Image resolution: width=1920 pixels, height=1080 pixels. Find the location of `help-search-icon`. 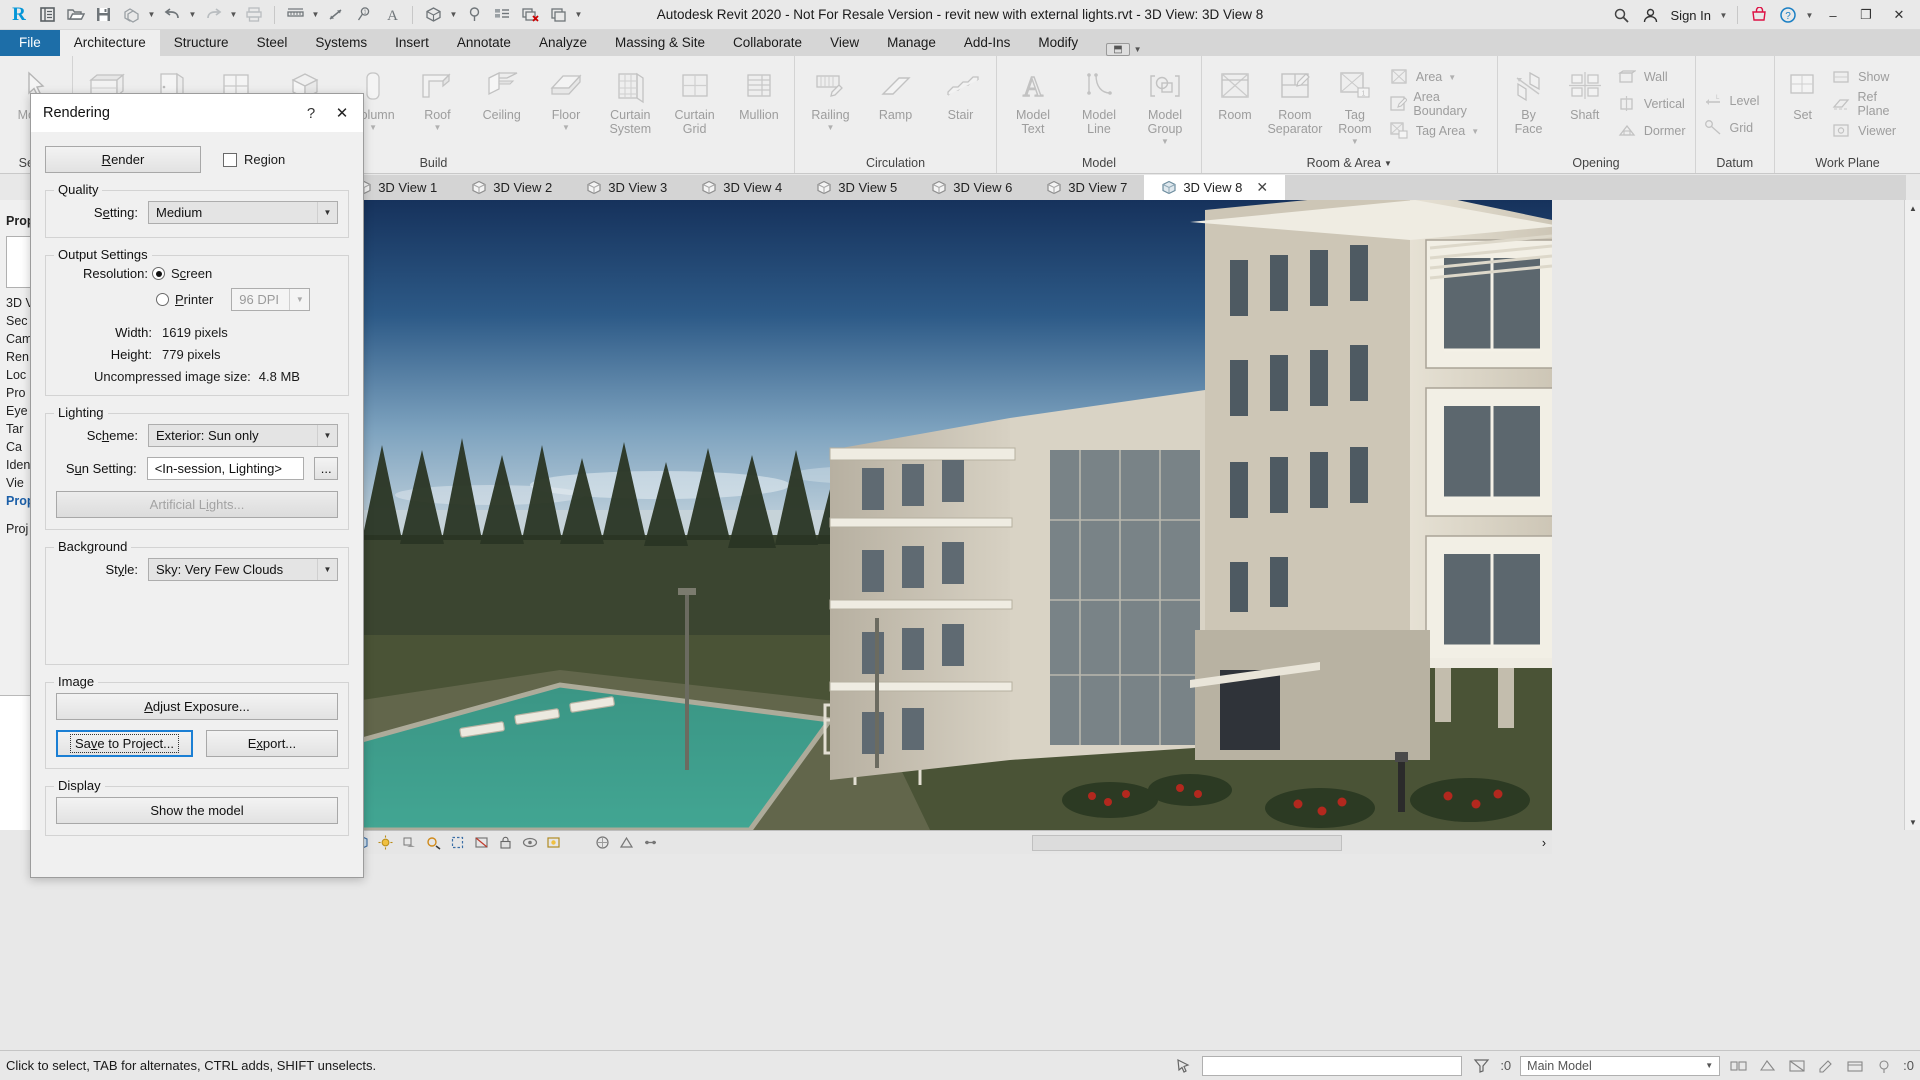

help-search-icon is located at coordinates (1622, 15).